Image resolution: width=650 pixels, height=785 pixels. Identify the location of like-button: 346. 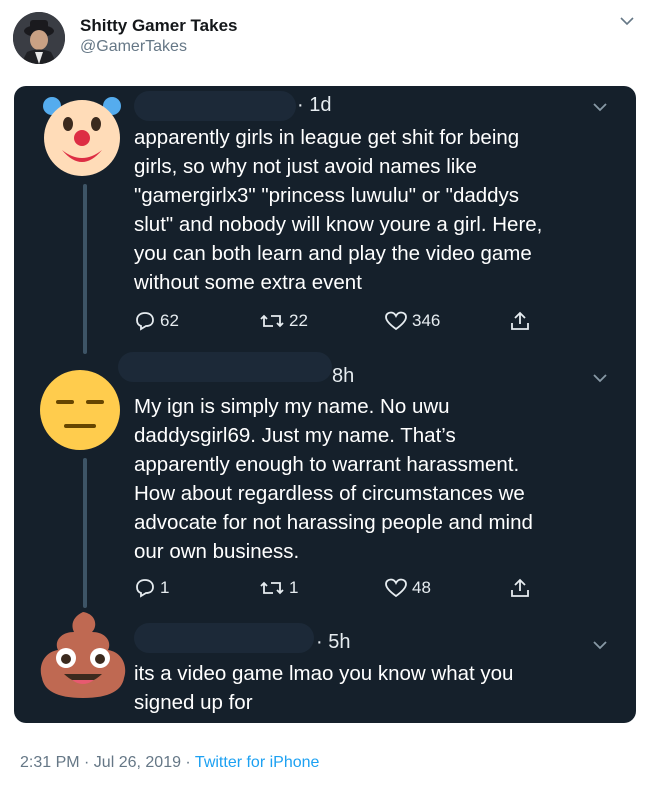
(412, 321).